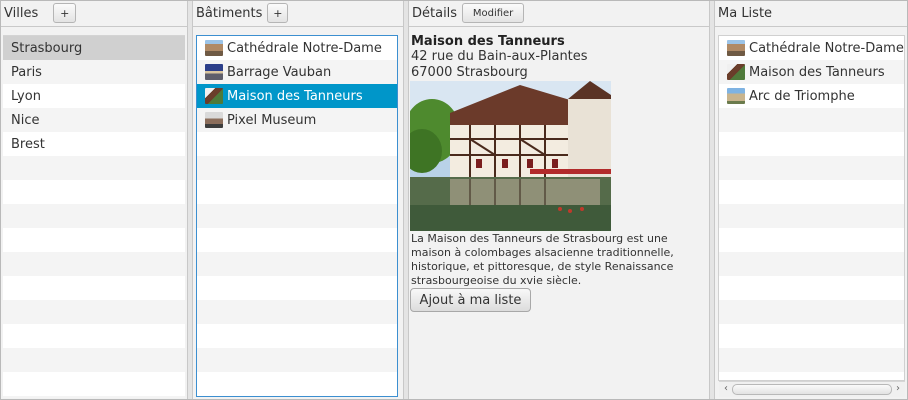 This screenshot has width=908, height=400. I want to click on list-item-label: Nice, so click(25, 120).